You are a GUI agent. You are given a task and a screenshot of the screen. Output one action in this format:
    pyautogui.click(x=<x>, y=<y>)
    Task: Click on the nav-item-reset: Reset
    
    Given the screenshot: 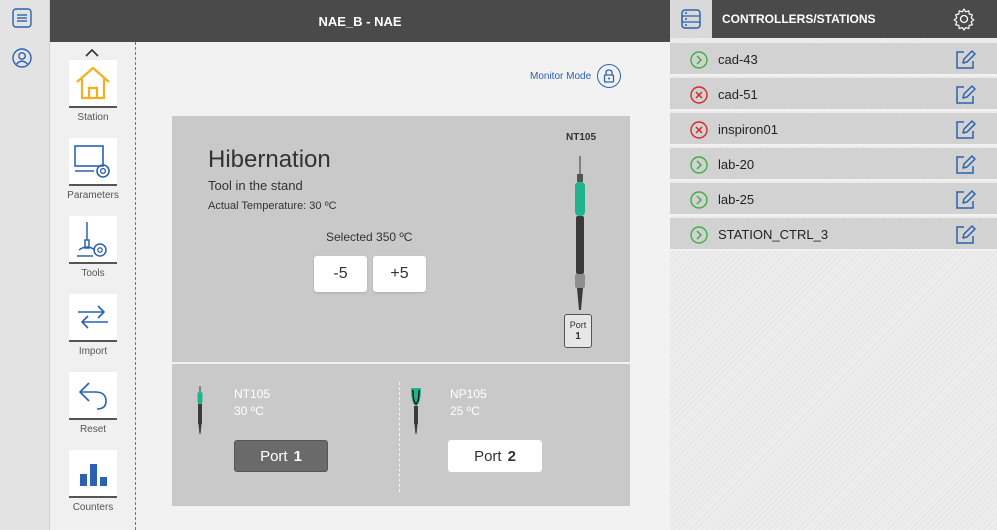 What is the action you would take?
    pyautogui.click(x=93, y=403)
    